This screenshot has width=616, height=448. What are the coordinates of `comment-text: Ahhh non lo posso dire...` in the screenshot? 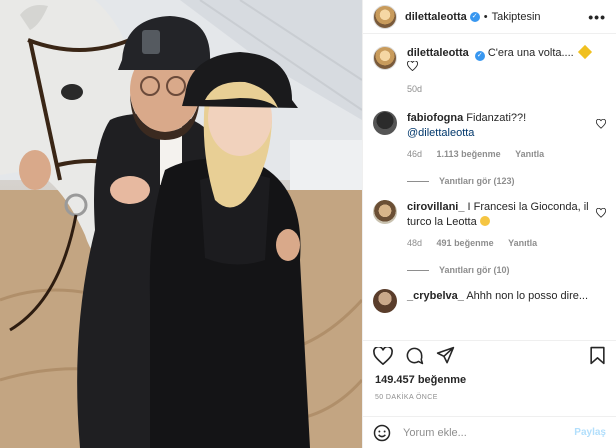 It's located at (527, 296).